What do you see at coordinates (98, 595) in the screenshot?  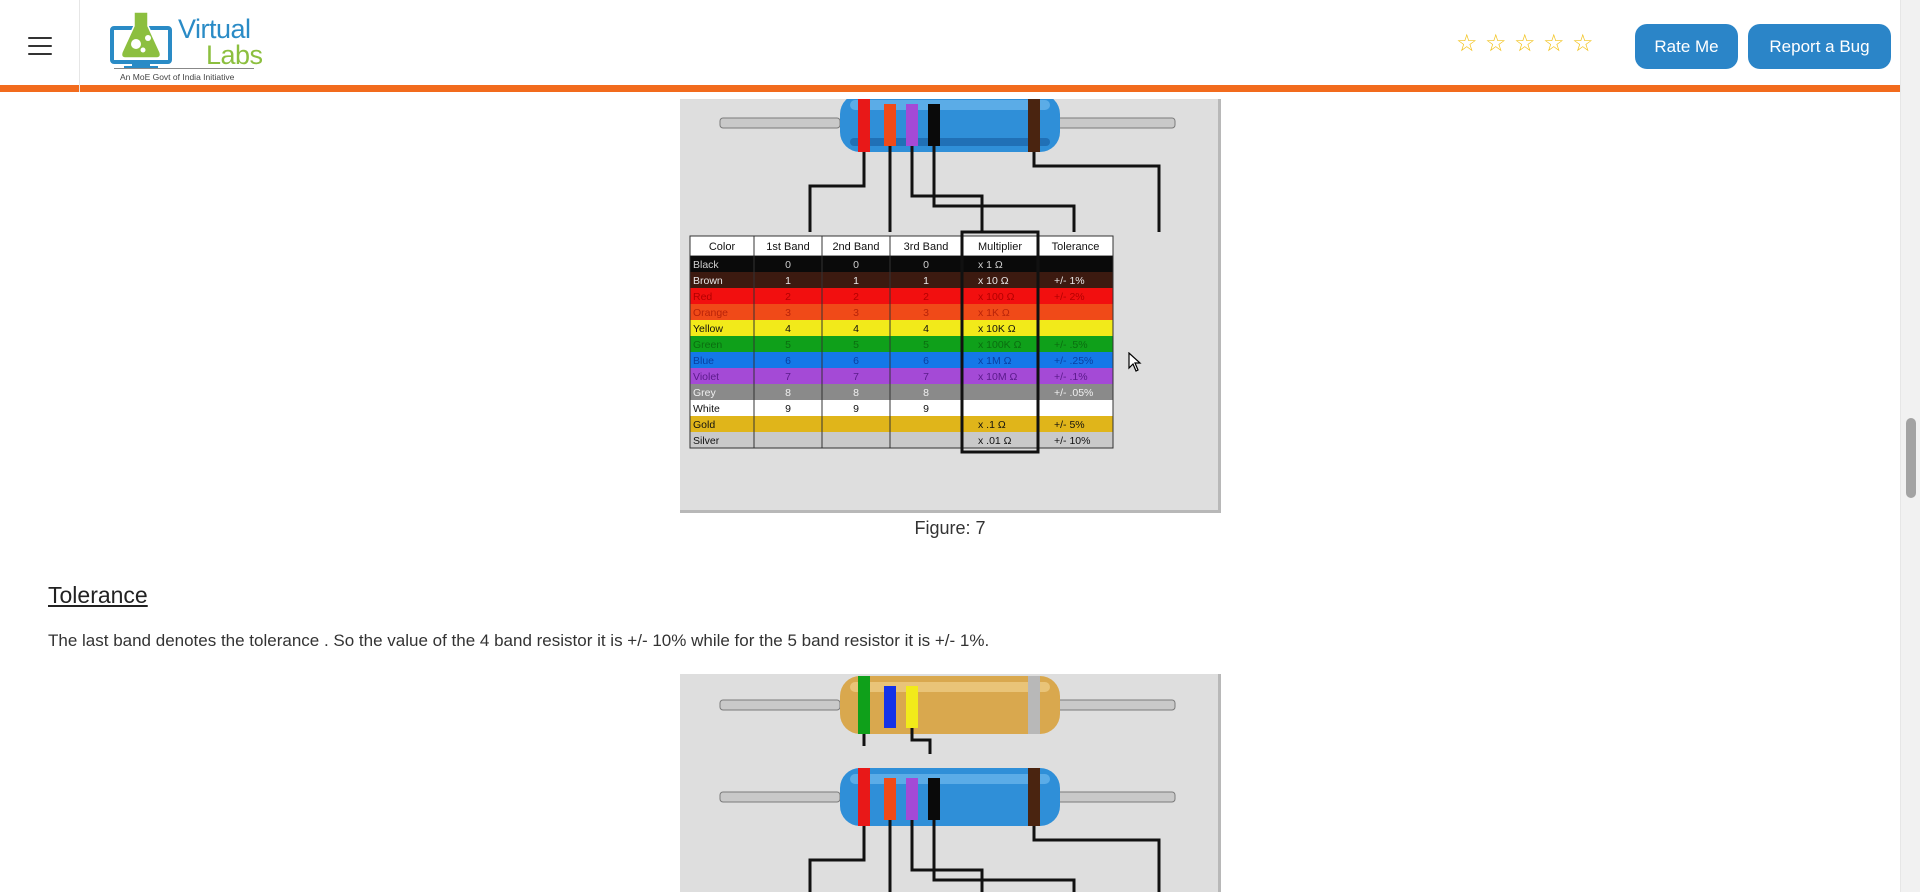 I see `section-heading-tolerance: Tolerance` at bounding box center [98, 595].